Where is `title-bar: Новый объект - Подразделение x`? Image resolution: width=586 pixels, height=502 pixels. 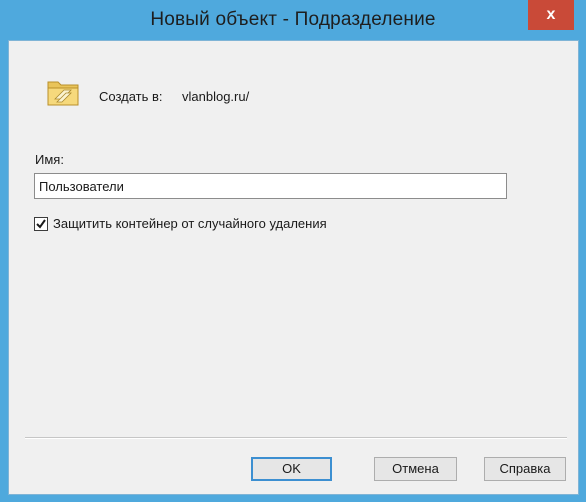
title-bar: Новый объект - Подразделение x is located at coordinates (293, 20).